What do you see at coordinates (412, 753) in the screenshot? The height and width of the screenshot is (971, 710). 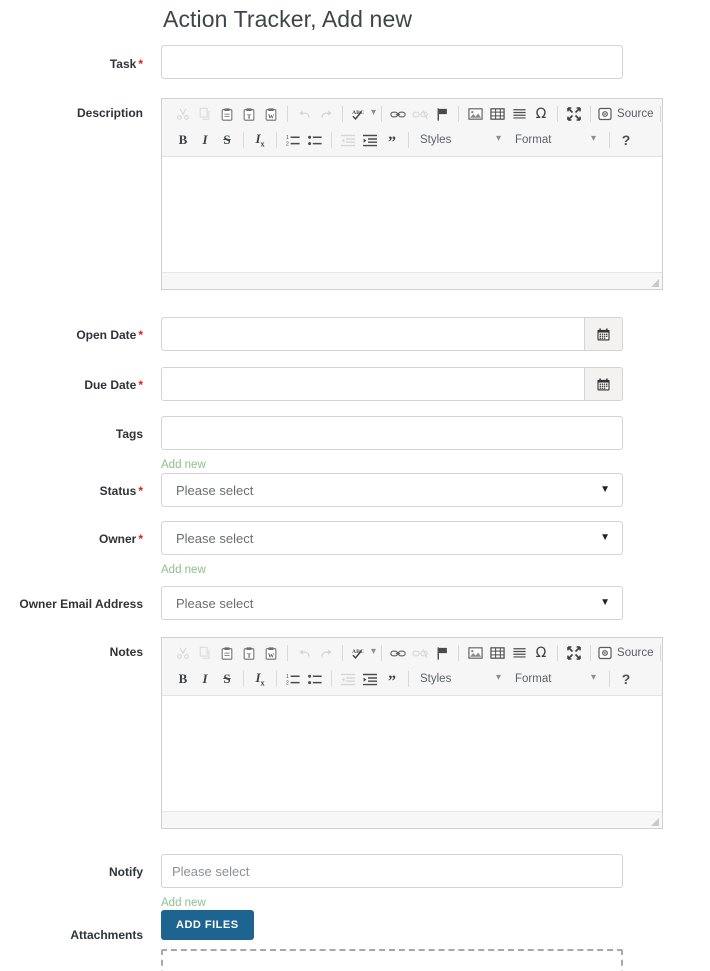 I see `notes-editor-body` at bounding box center [412, 753].